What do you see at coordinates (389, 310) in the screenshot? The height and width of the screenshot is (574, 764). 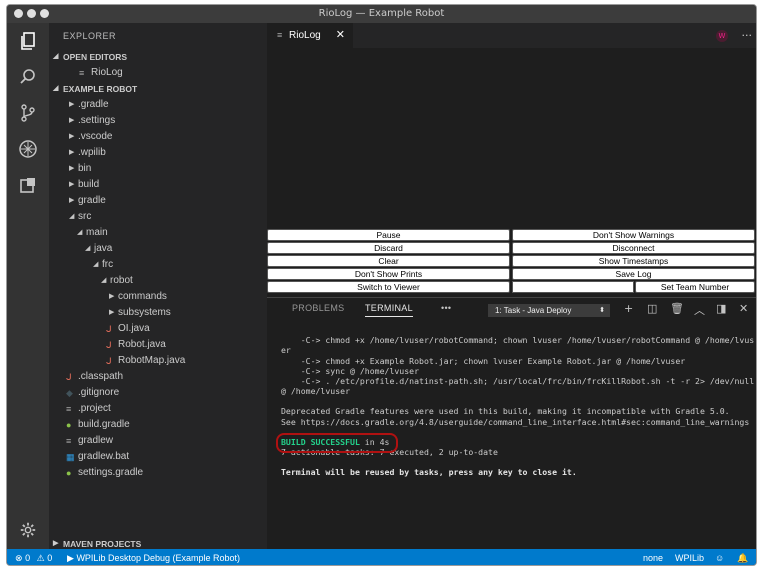 I see `tab-terminal: TERMINAL` at bounding box center [389, 310].